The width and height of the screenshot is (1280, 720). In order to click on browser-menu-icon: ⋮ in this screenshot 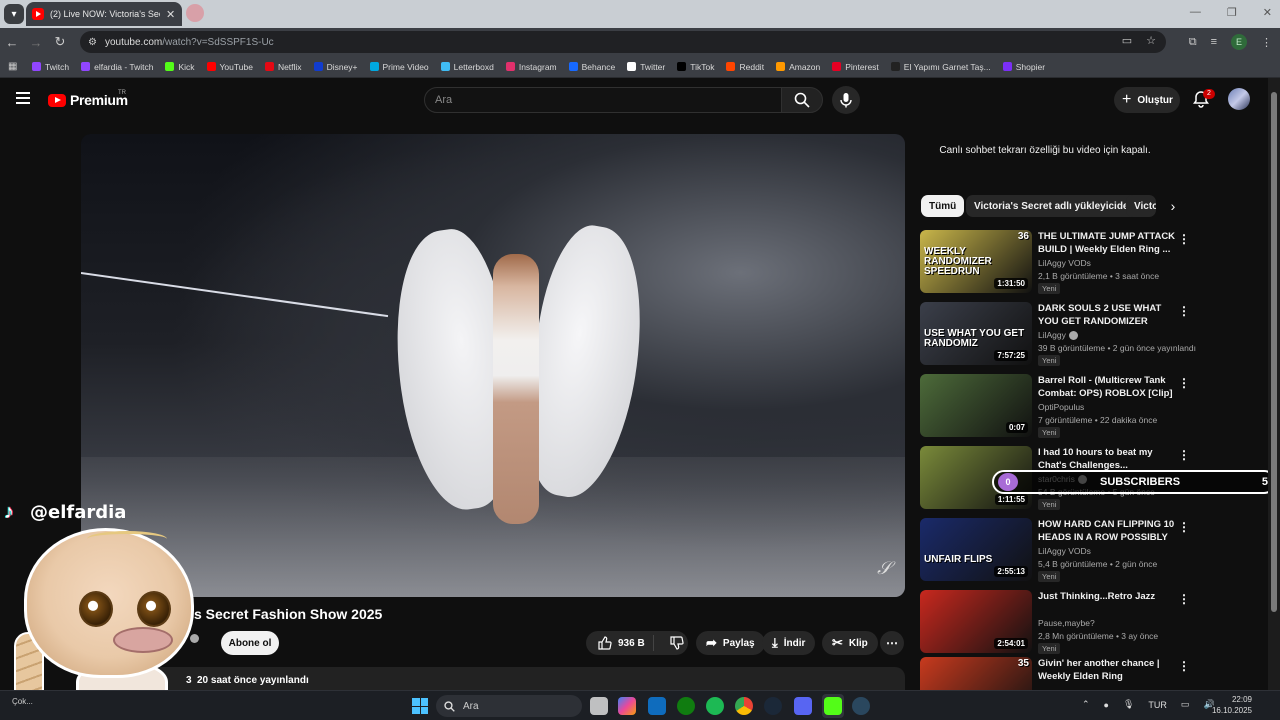, I will do `click(1266, 42)`.